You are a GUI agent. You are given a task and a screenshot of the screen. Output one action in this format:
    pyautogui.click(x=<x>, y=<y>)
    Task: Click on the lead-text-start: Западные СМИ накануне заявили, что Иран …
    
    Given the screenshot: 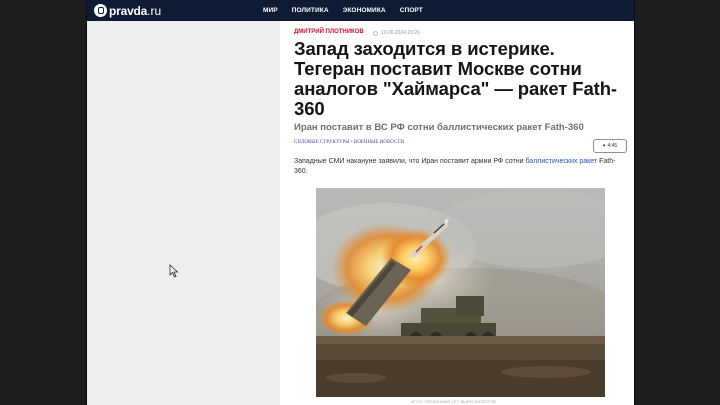 What is the action you would take?
    pyautogui.click(x=410, y=161)
    